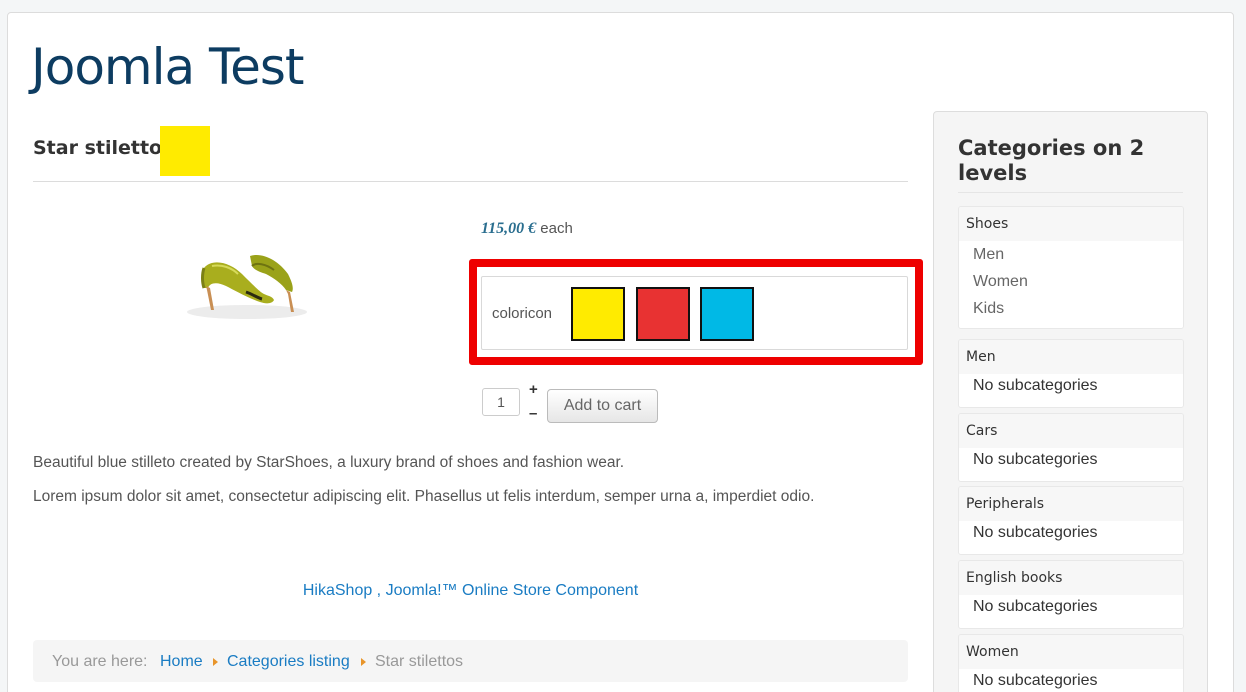  I want to click on category-box-women: Women No subcategories, so click(1071, 663).